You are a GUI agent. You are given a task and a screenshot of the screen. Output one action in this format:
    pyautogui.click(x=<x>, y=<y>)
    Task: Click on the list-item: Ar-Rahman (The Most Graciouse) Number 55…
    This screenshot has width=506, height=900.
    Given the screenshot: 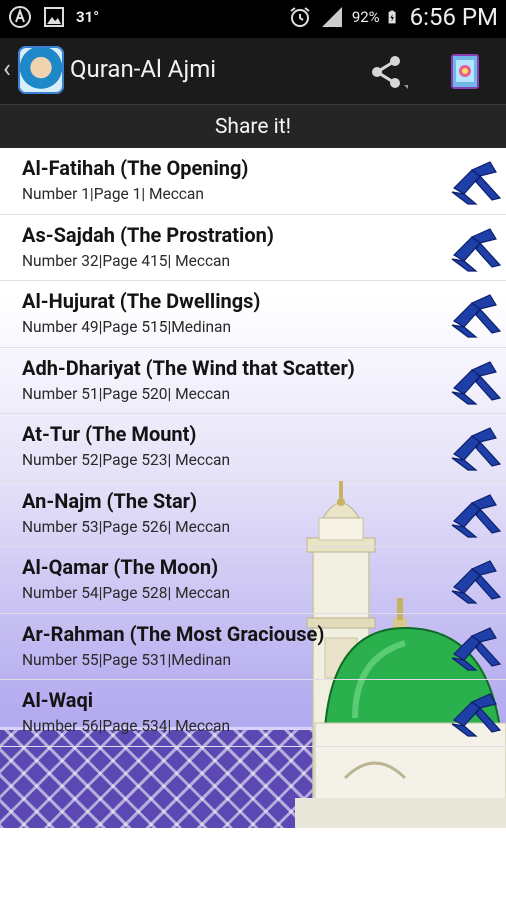 What is the action you would take?
    pyautogui.click(x=253, y=647)
    